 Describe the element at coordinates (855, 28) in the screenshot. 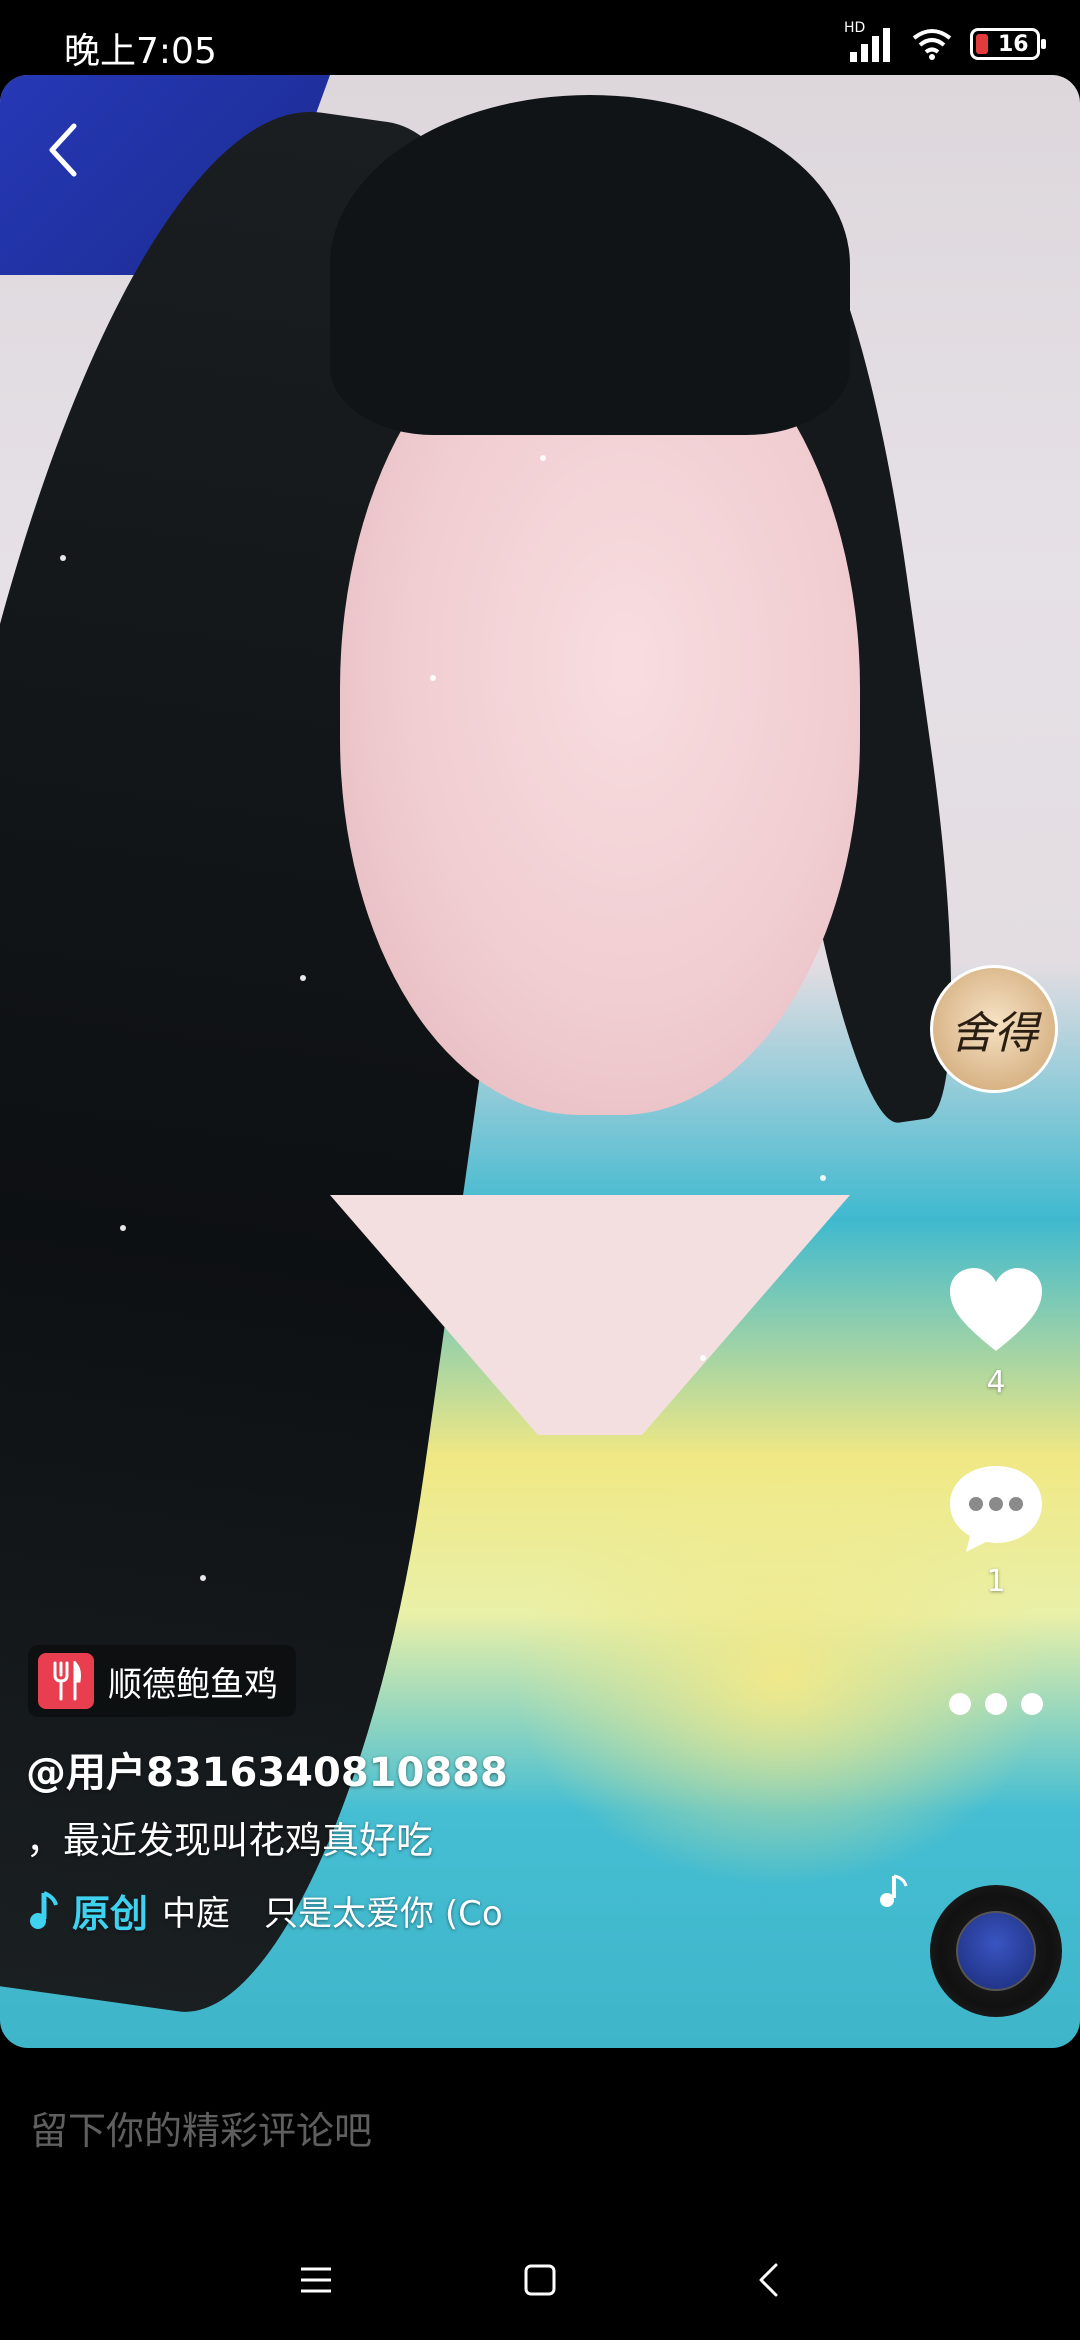

I see `network-type: HD` at that location.